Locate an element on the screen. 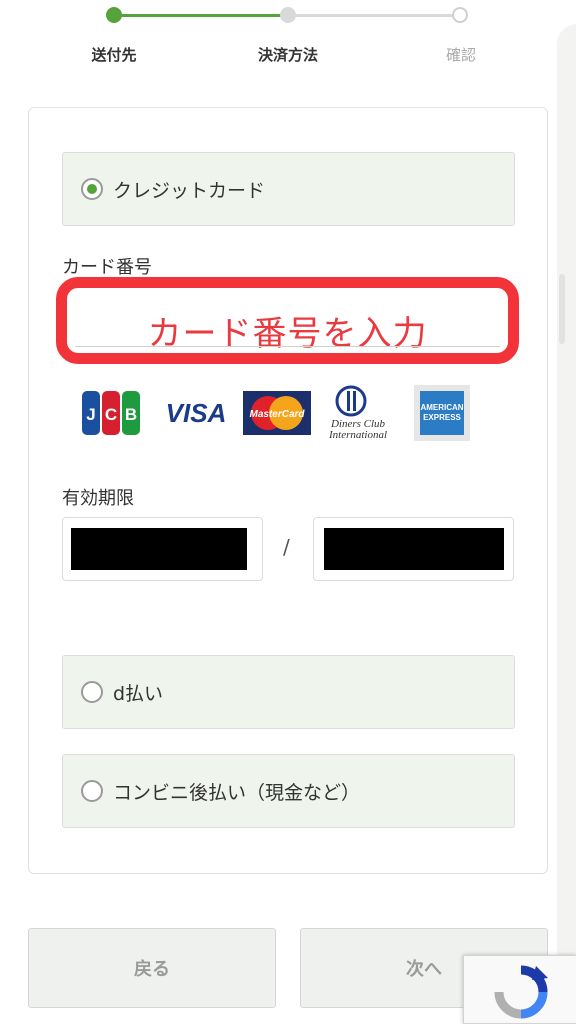 Image resolution: width=576 pixels, height=1024 pixels. expiry-month-select is located at coordinates (162, 549).